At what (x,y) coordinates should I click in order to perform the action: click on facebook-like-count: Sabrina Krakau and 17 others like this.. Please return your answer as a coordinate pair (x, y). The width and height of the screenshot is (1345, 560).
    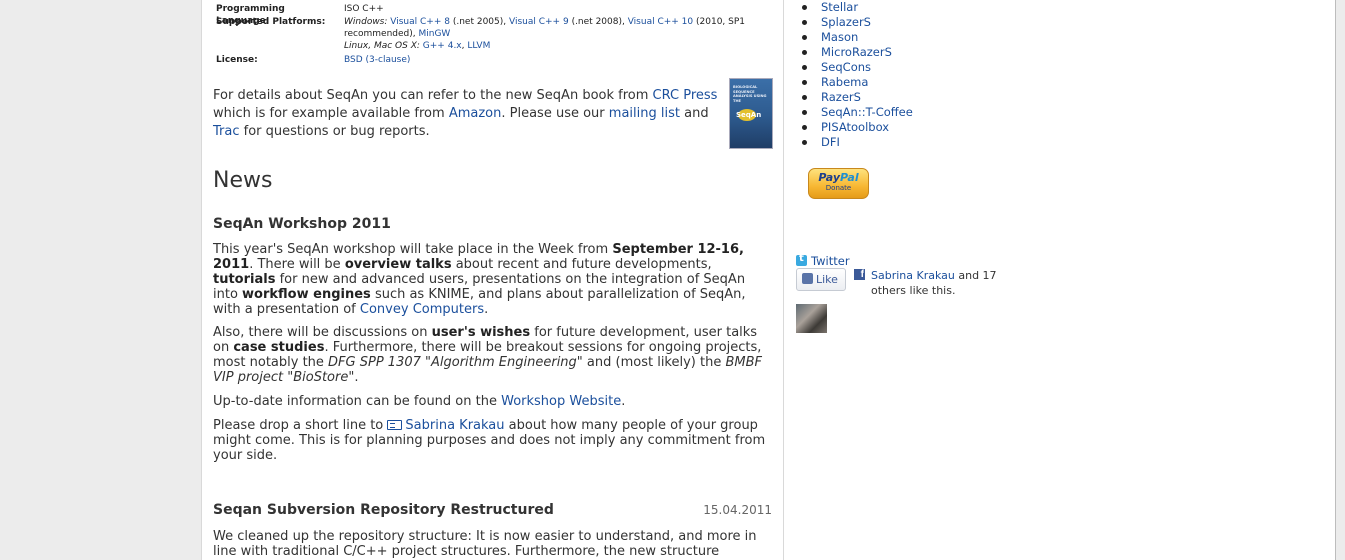
    Looking at the image, I should click on (936, 283).